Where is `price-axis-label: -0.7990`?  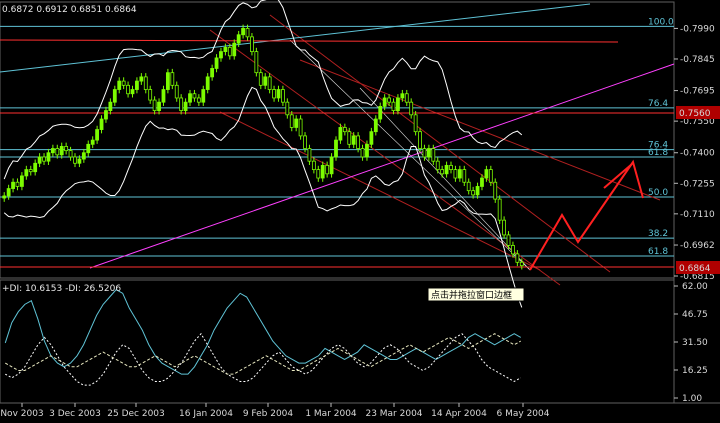 price-axis-label: -0.7990 is located at coordinates (697, 29).